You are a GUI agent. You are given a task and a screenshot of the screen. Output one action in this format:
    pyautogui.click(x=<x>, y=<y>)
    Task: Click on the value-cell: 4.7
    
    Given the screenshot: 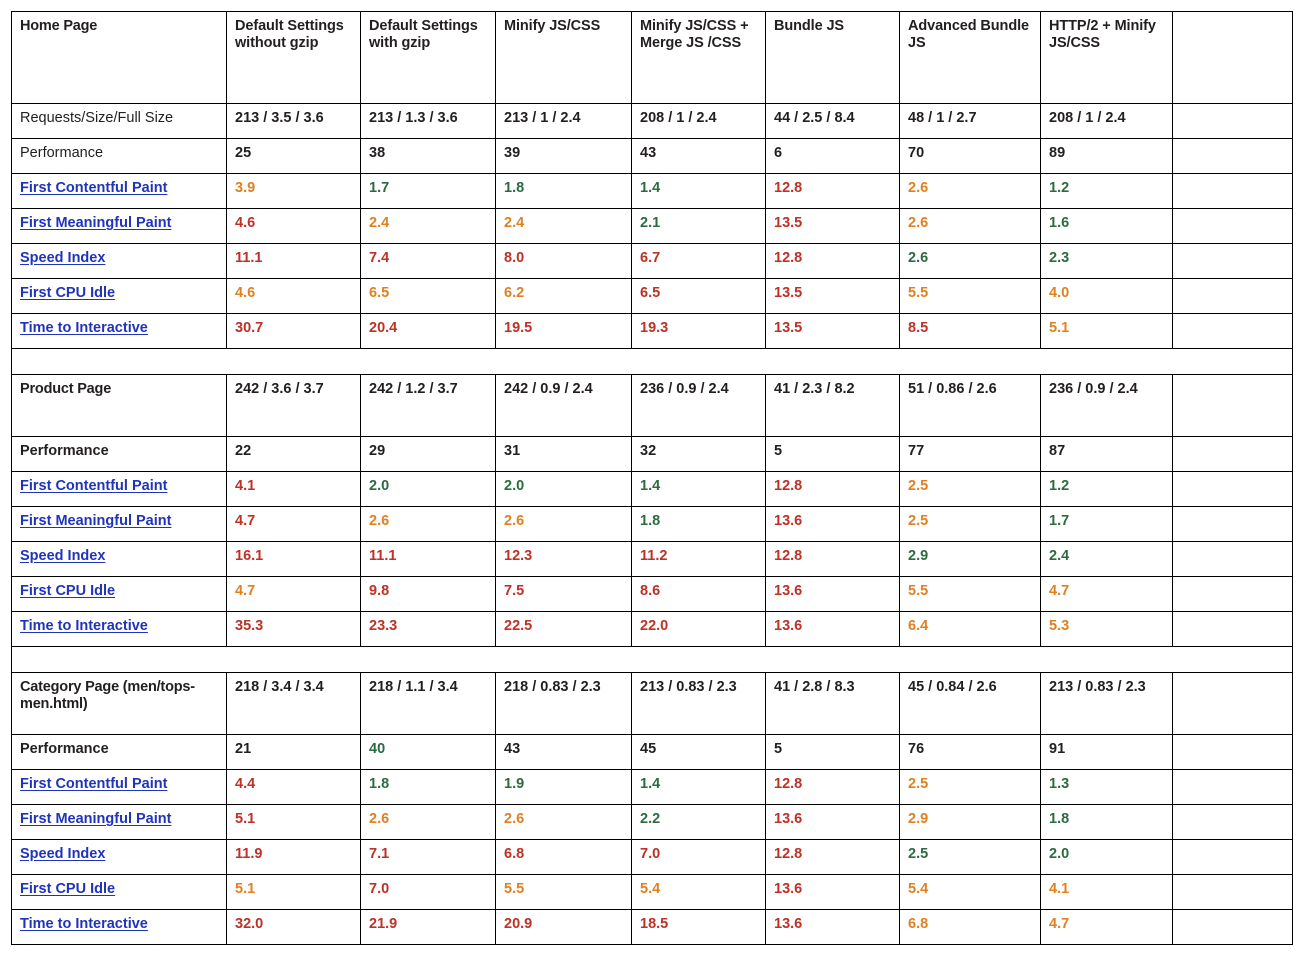 What is the action you would take?
    pyautogui.click(x=293, y=524)
    